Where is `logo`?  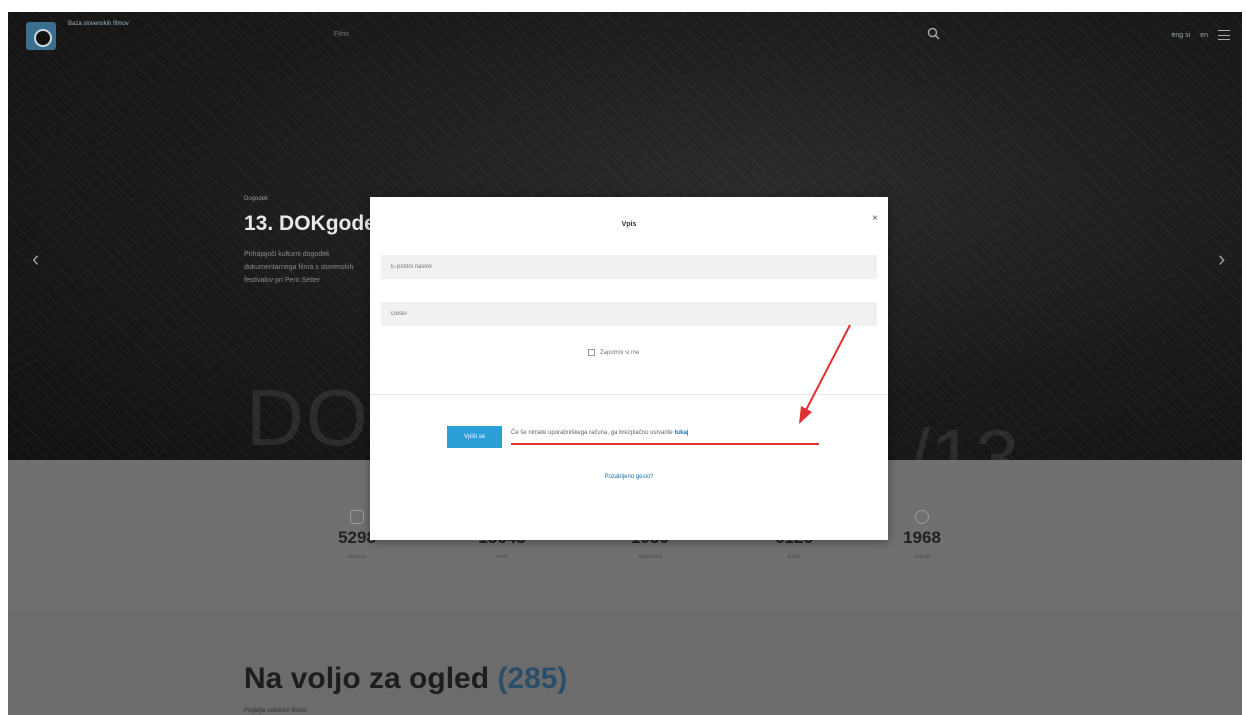 logo is located at coordinates (41, 36).